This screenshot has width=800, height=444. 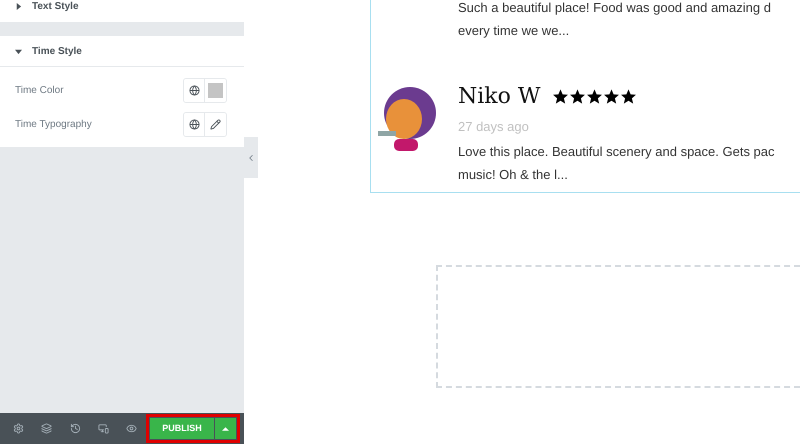 I want to click on publish-options-button, so click(x=225, y=428).